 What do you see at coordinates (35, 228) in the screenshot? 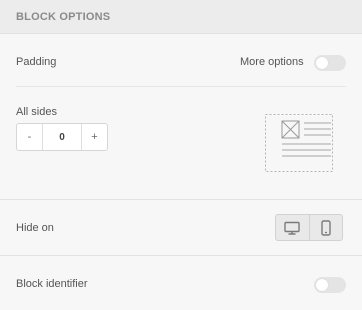
I see `hide-on-label: Hide on` at bounding box center [35, 228].